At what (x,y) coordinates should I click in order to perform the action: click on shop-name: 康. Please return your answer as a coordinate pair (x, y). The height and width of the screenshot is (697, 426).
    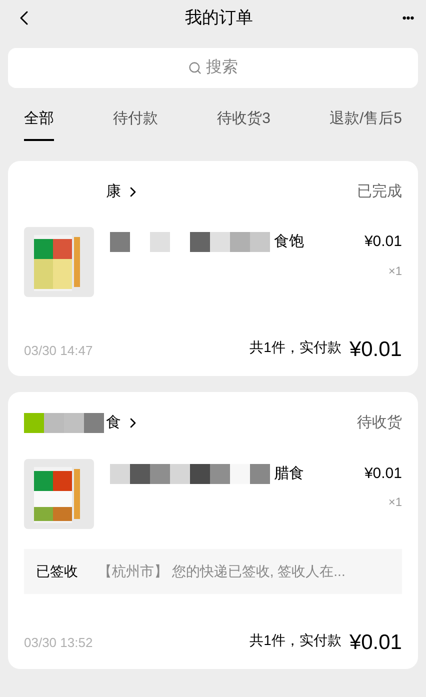
    Looking at the image, I should click on (113, 191).